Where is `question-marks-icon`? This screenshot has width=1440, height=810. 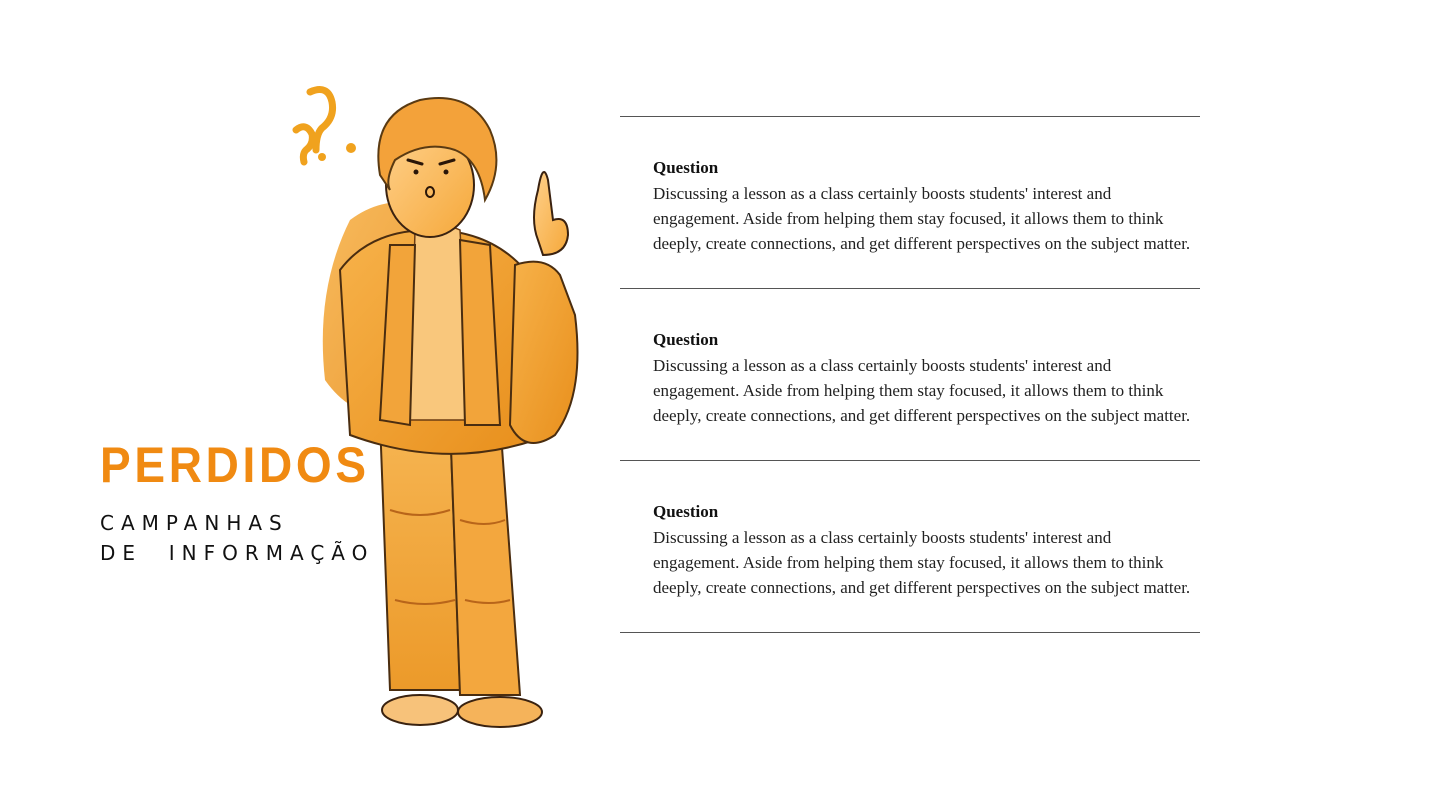
question-marks-icon is located at coordinates (324, 126).